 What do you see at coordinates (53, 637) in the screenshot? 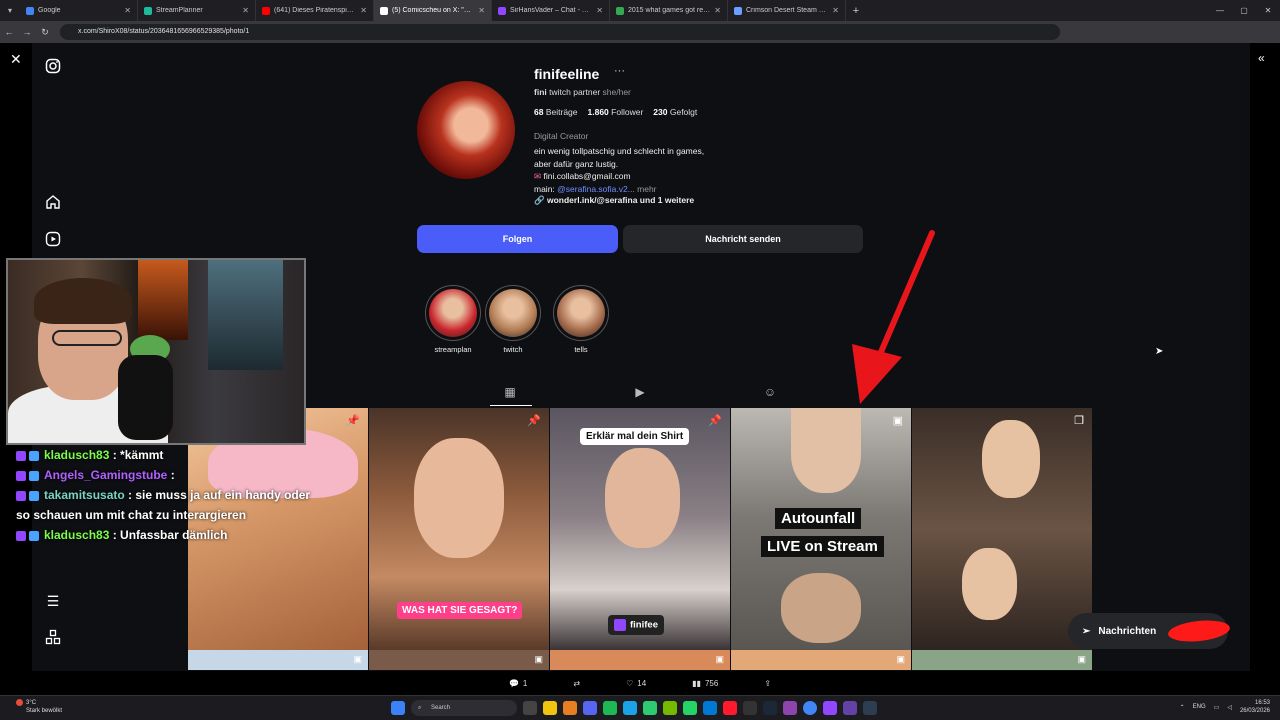
I see `more-apps-icon` at bounding box center [53, 637].